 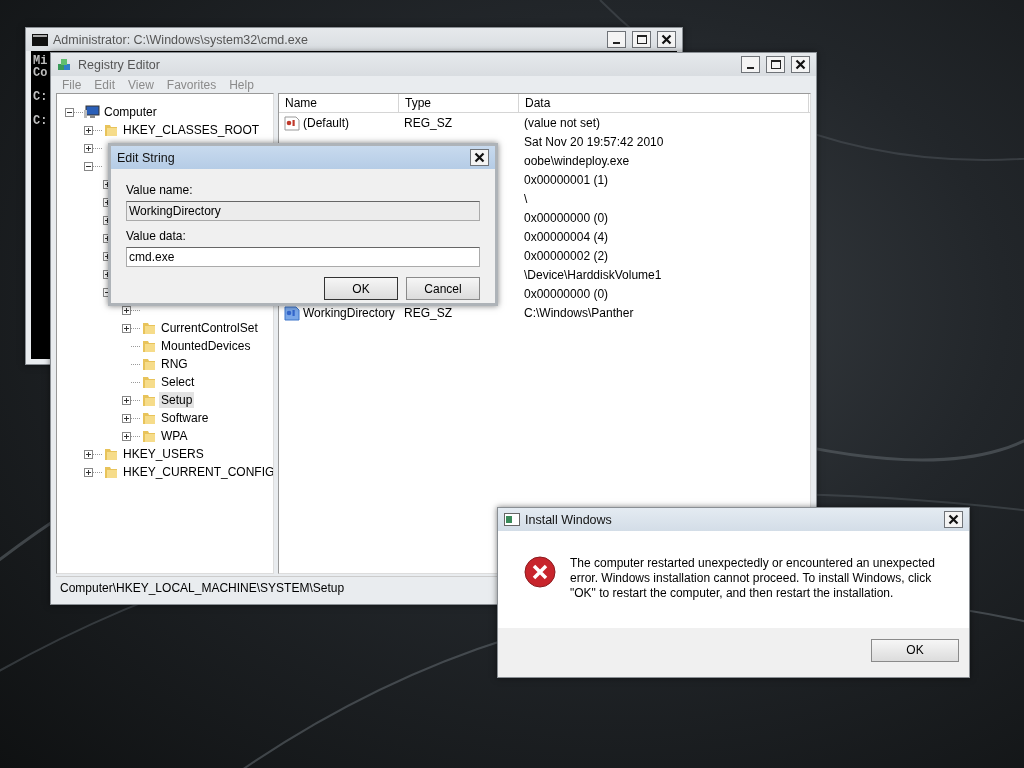 I want to click on column-header: Data, so click(x=664, y=103).